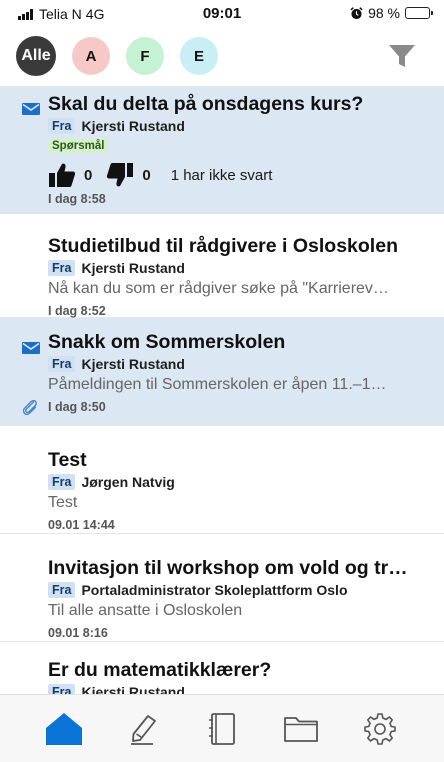  I want to click on from-row: Fra Jørgen Natvig, so click(242, 482).